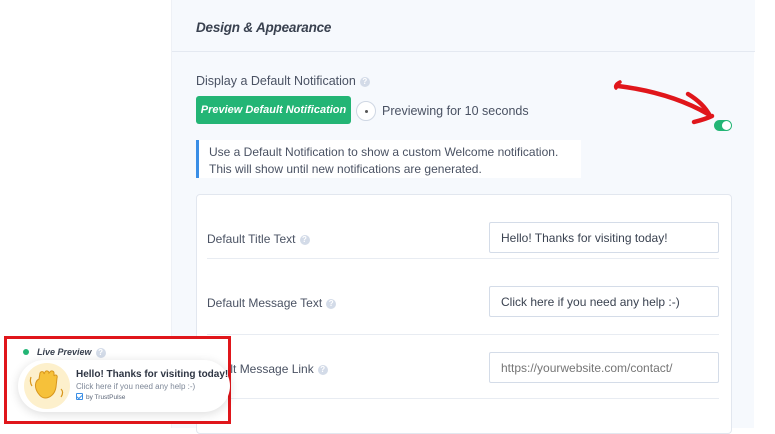 The image size is (775, 434). What do you see at coordinates (463, 367) in the screenshot?
I see `form-row-link: efault Message Link?` at bounding box center [463, 367].